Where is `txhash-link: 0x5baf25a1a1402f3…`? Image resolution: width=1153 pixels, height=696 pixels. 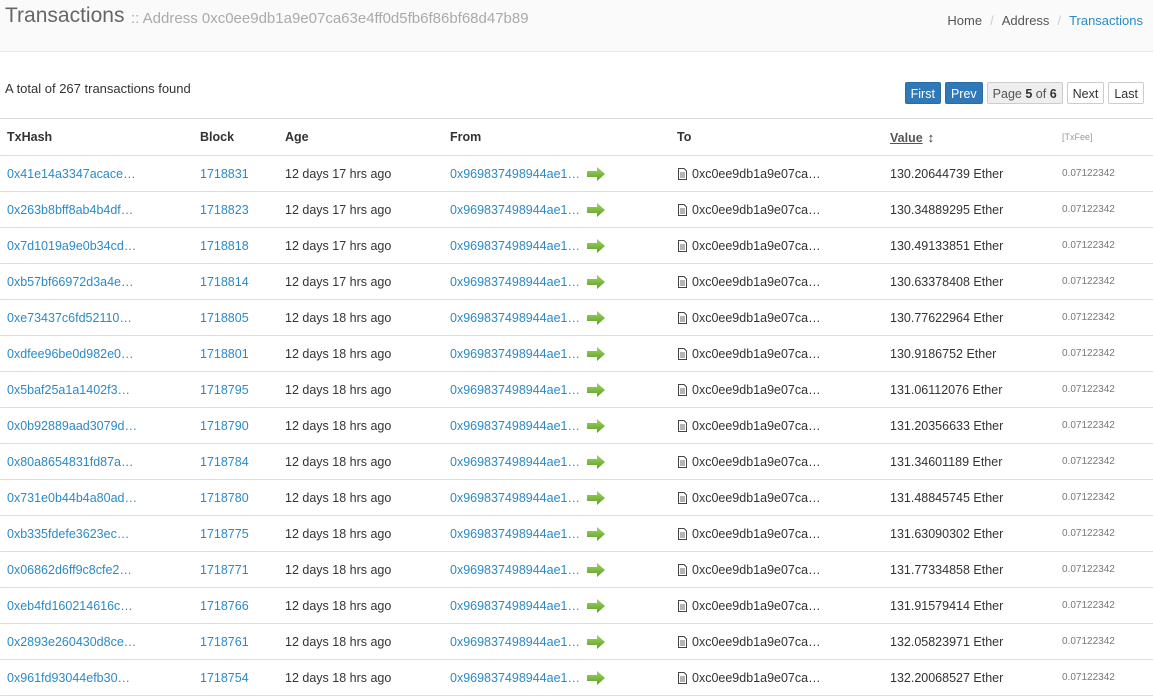 txhash-link: 0x5baf25a1a1402f3… is located at coordinates (68, 390).